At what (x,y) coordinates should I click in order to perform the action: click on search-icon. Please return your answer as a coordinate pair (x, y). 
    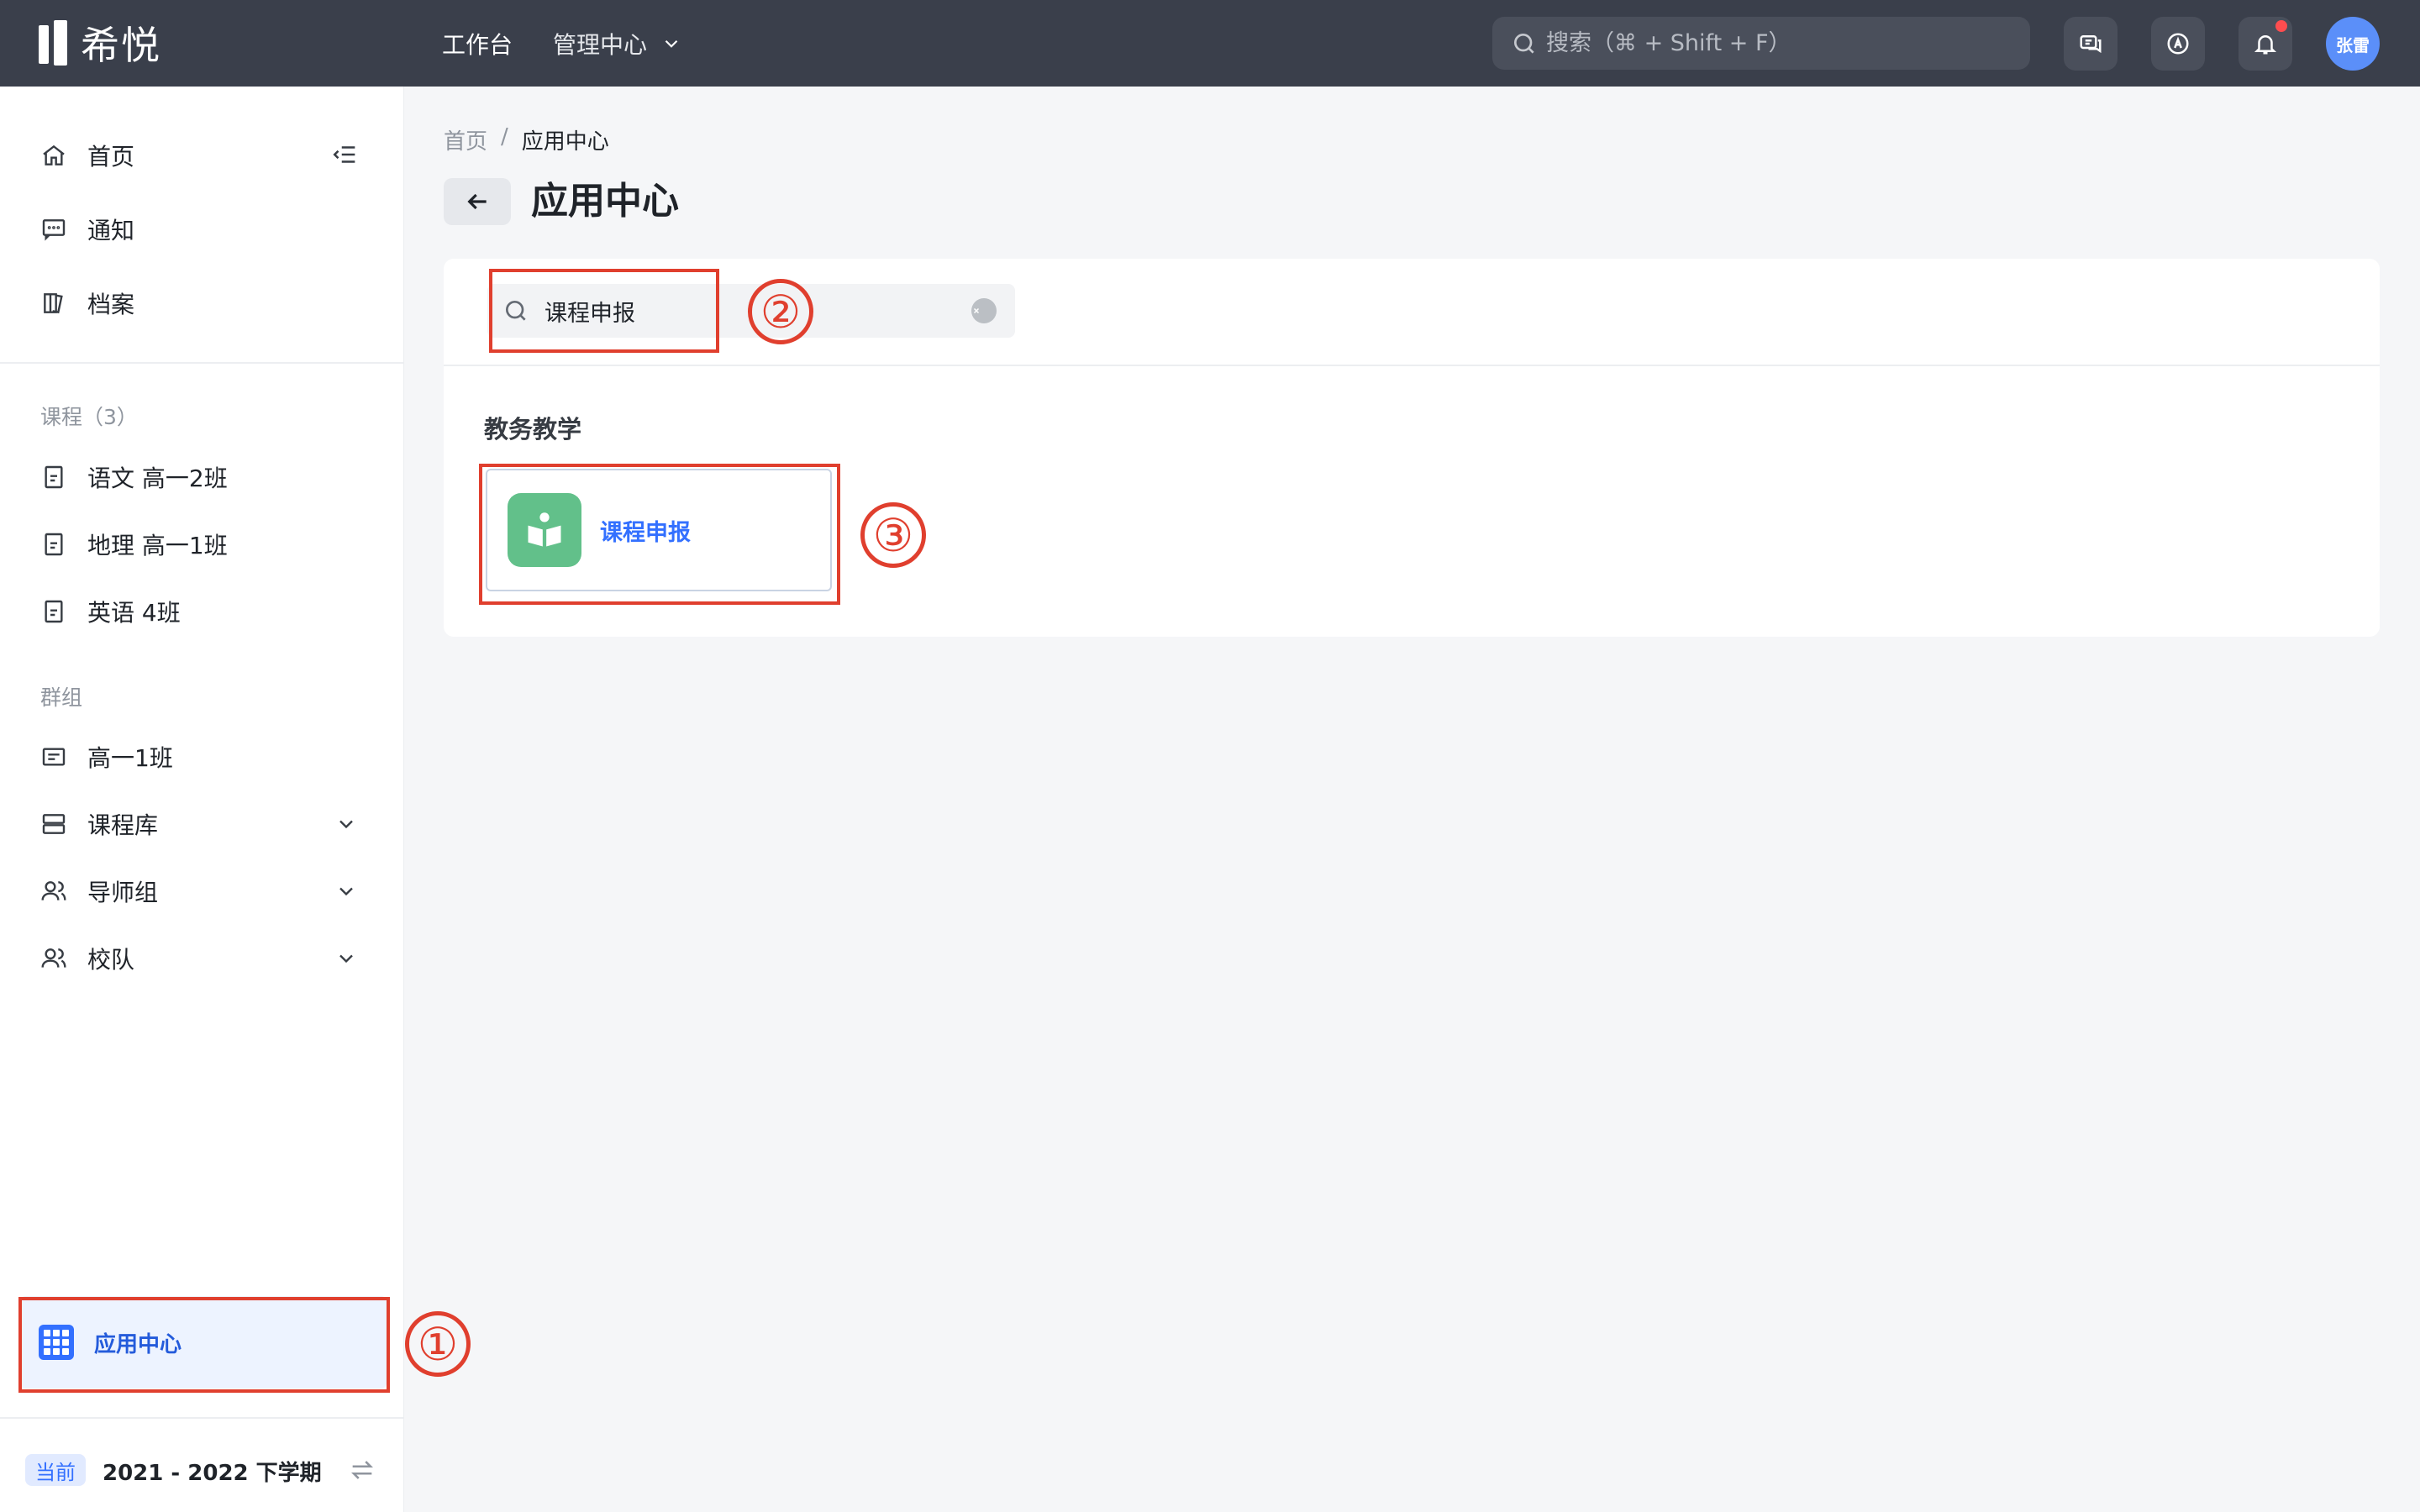
    Looking at the image, I should click on (1524, 43).